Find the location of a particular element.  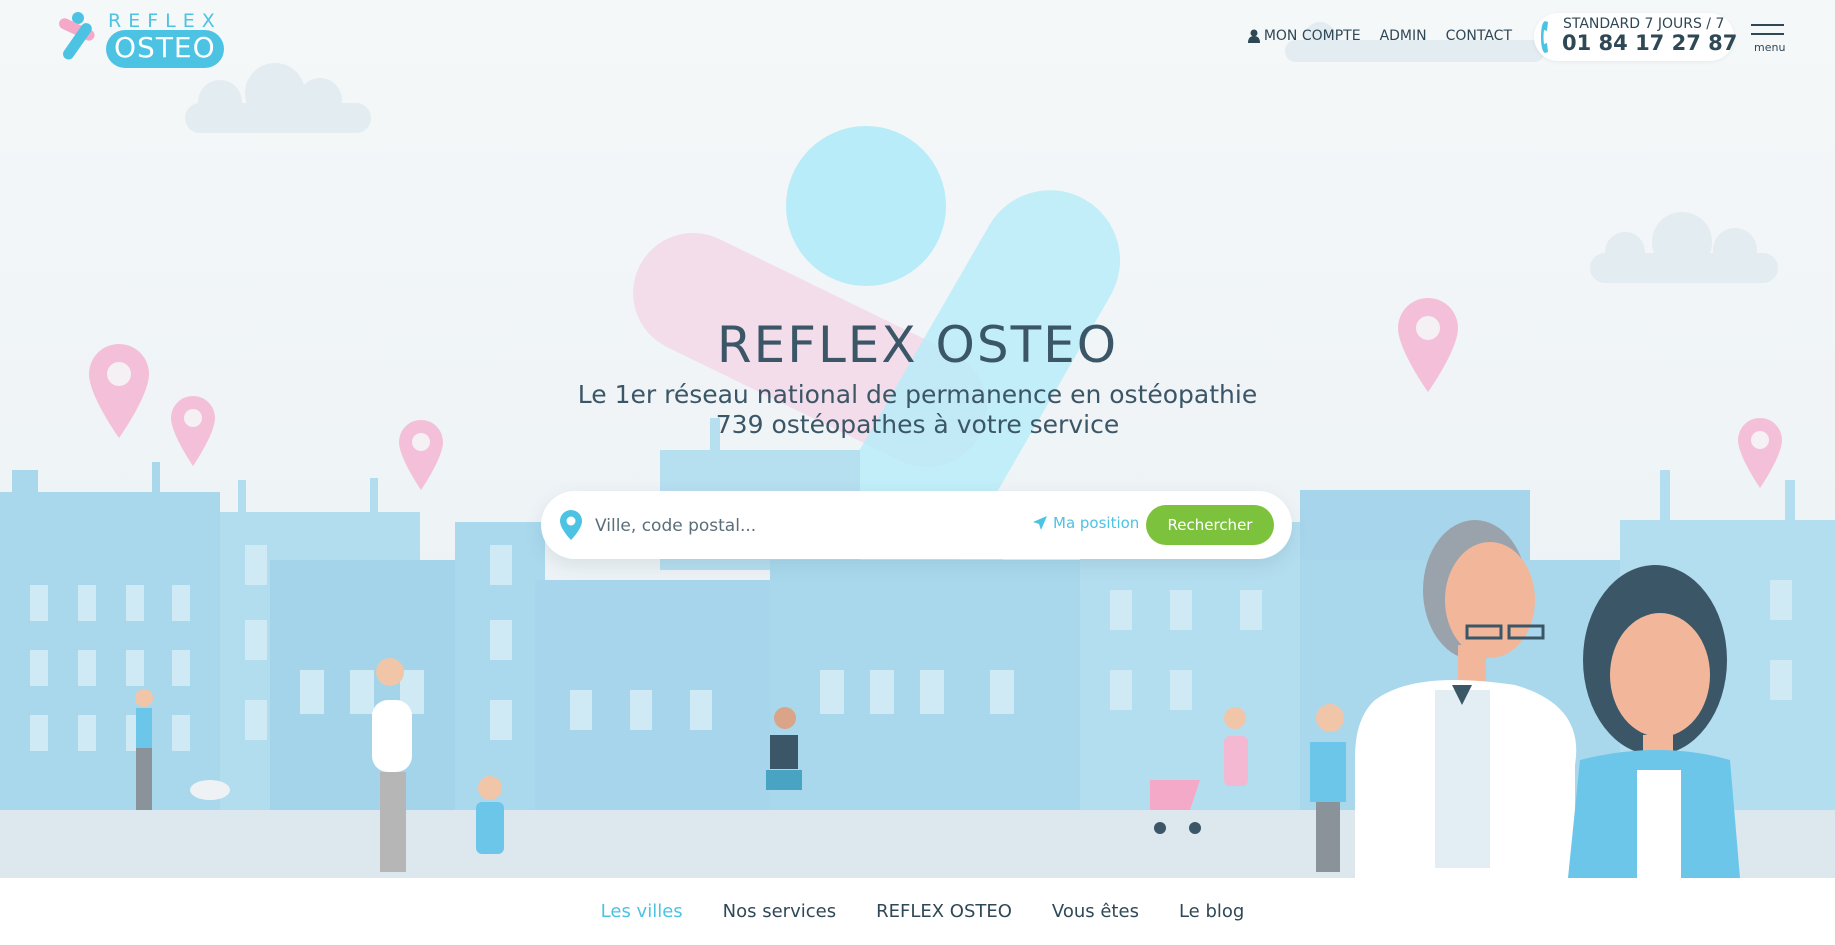

logo-text-reflex: REFLEX is located at coordinates (165, 21).